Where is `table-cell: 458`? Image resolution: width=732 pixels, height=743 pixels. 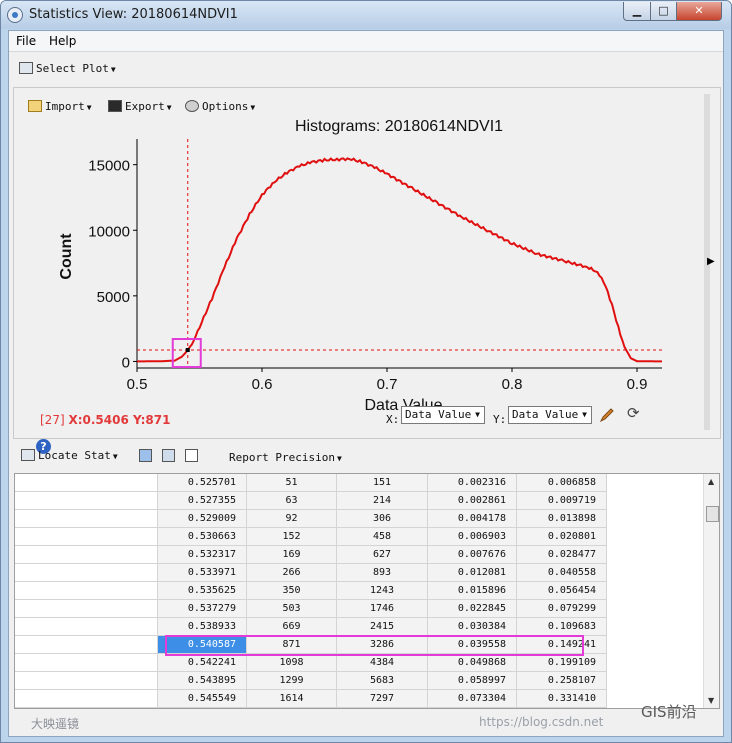
table-cell: 458 is located at coordinates (382, 537).